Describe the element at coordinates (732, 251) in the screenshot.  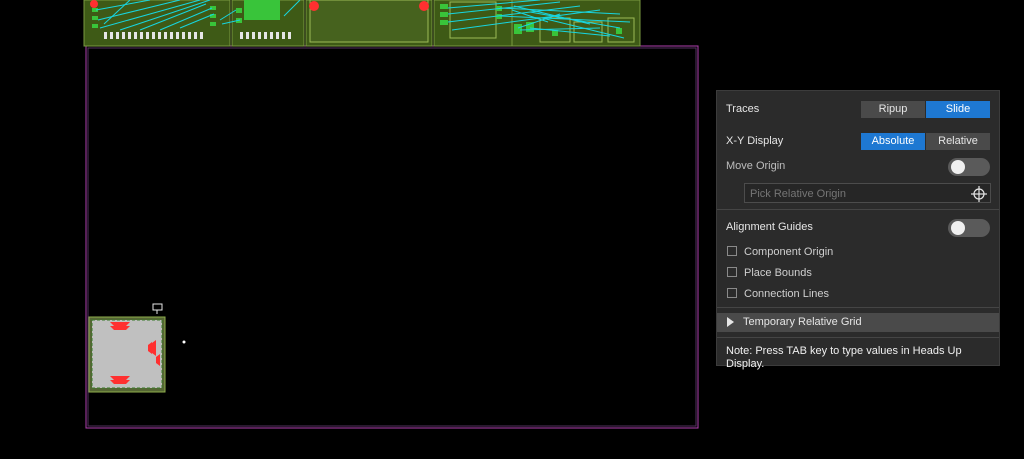
I see `component-origin-checkbox` at that location.